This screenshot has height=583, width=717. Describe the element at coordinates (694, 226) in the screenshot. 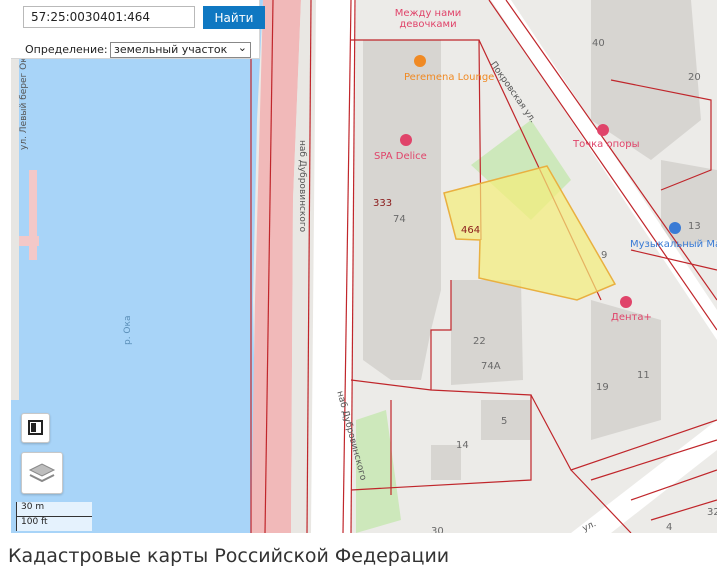

I see `building-number: 13` at that location.